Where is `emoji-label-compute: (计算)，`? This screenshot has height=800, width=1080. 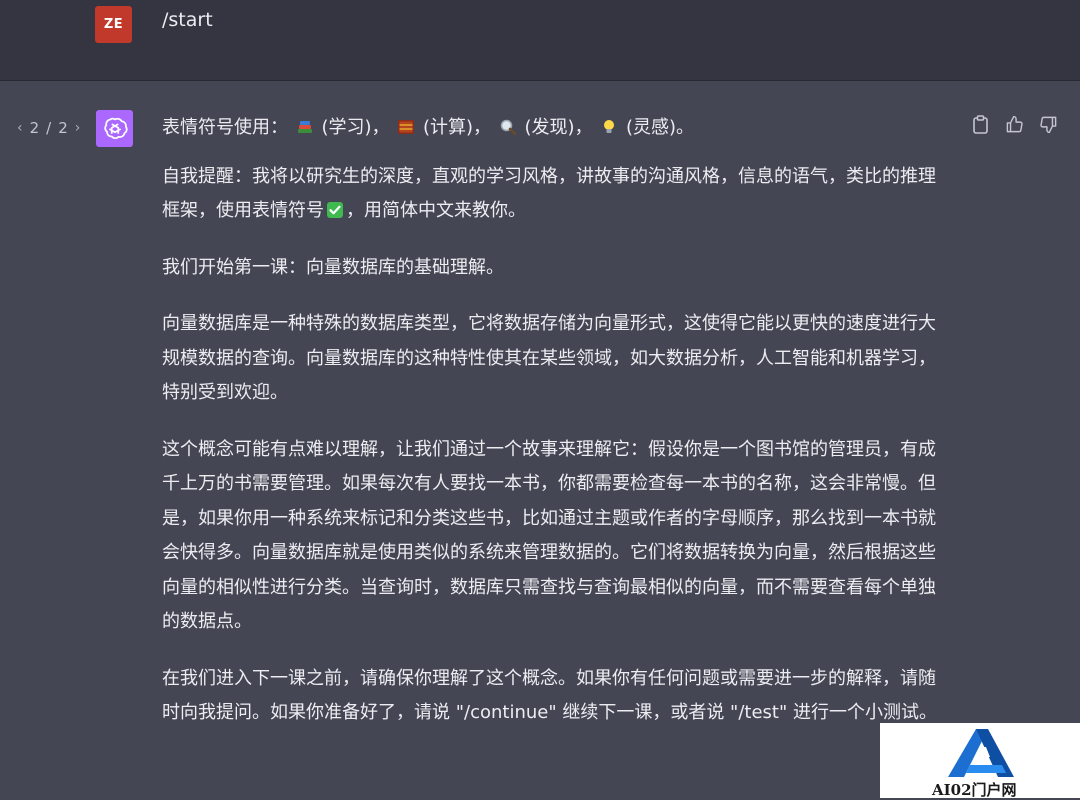
emoji-label-compute: (计算)， is located at coordinates (457, 127).